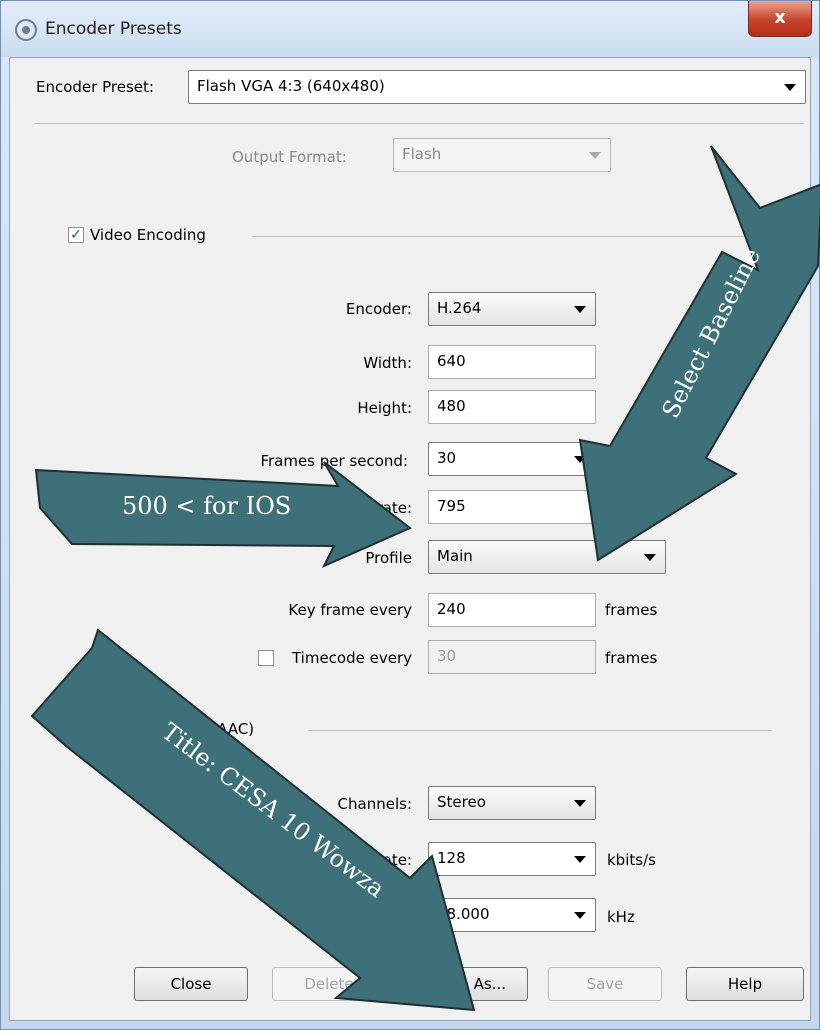  I want to click on output-format-value: Flash, so click(422, 154).